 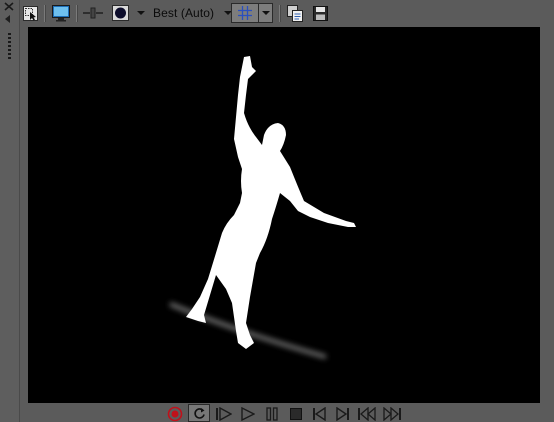 What do you see at coordinates (184, 13) in the screenshot?
I see `quality-label: Best (Auto)` at bounding box center [184, 13].